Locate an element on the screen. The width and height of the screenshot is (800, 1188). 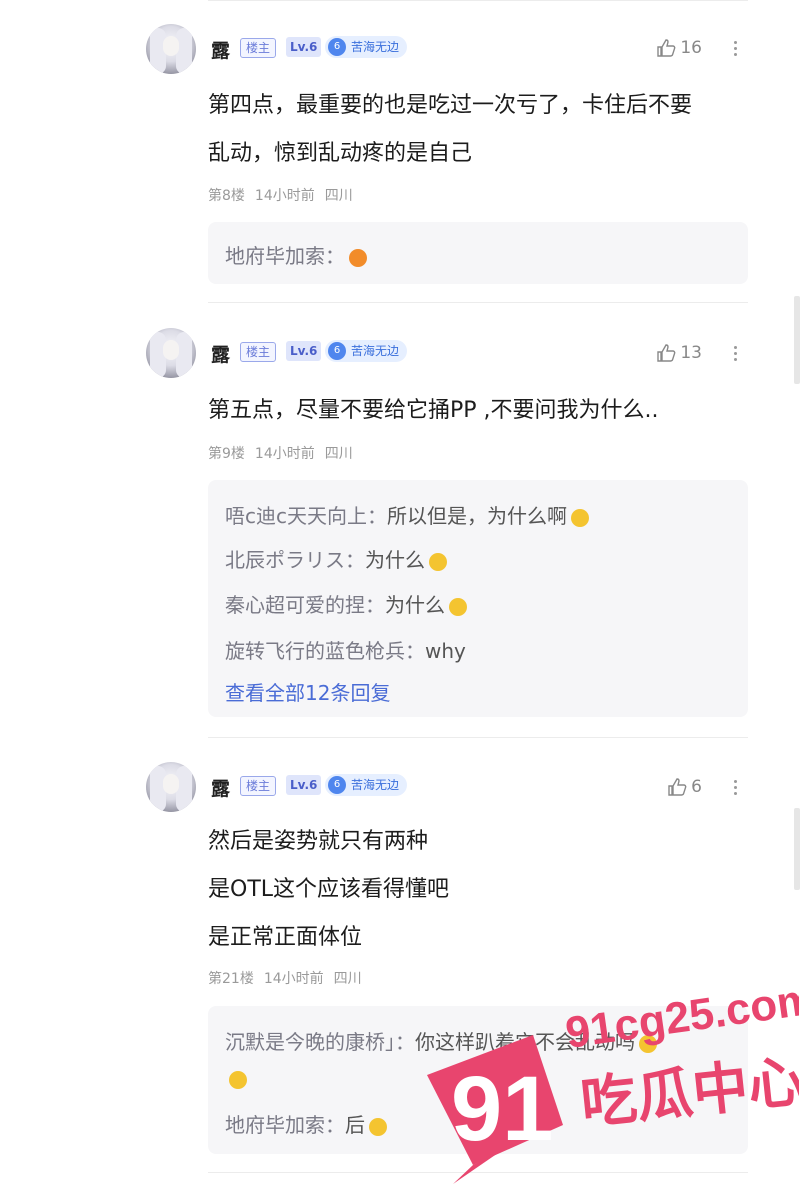
reply-item: 地府毕加索： is located at coordinates (296, 254).